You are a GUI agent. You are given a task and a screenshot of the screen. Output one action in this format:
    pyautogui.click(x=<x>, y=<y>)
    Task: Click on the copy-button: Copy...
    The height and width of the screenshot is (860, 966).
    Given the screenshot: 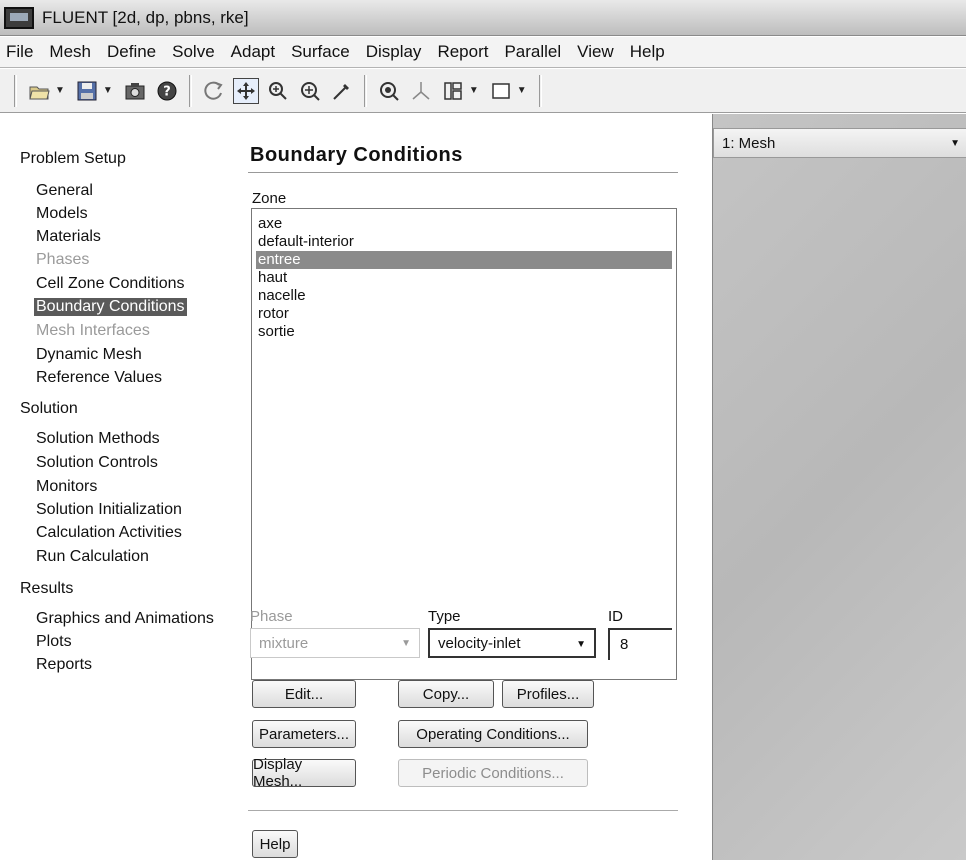 What is the action you would take?
    pyautogui.click(x=446, y=694)
    